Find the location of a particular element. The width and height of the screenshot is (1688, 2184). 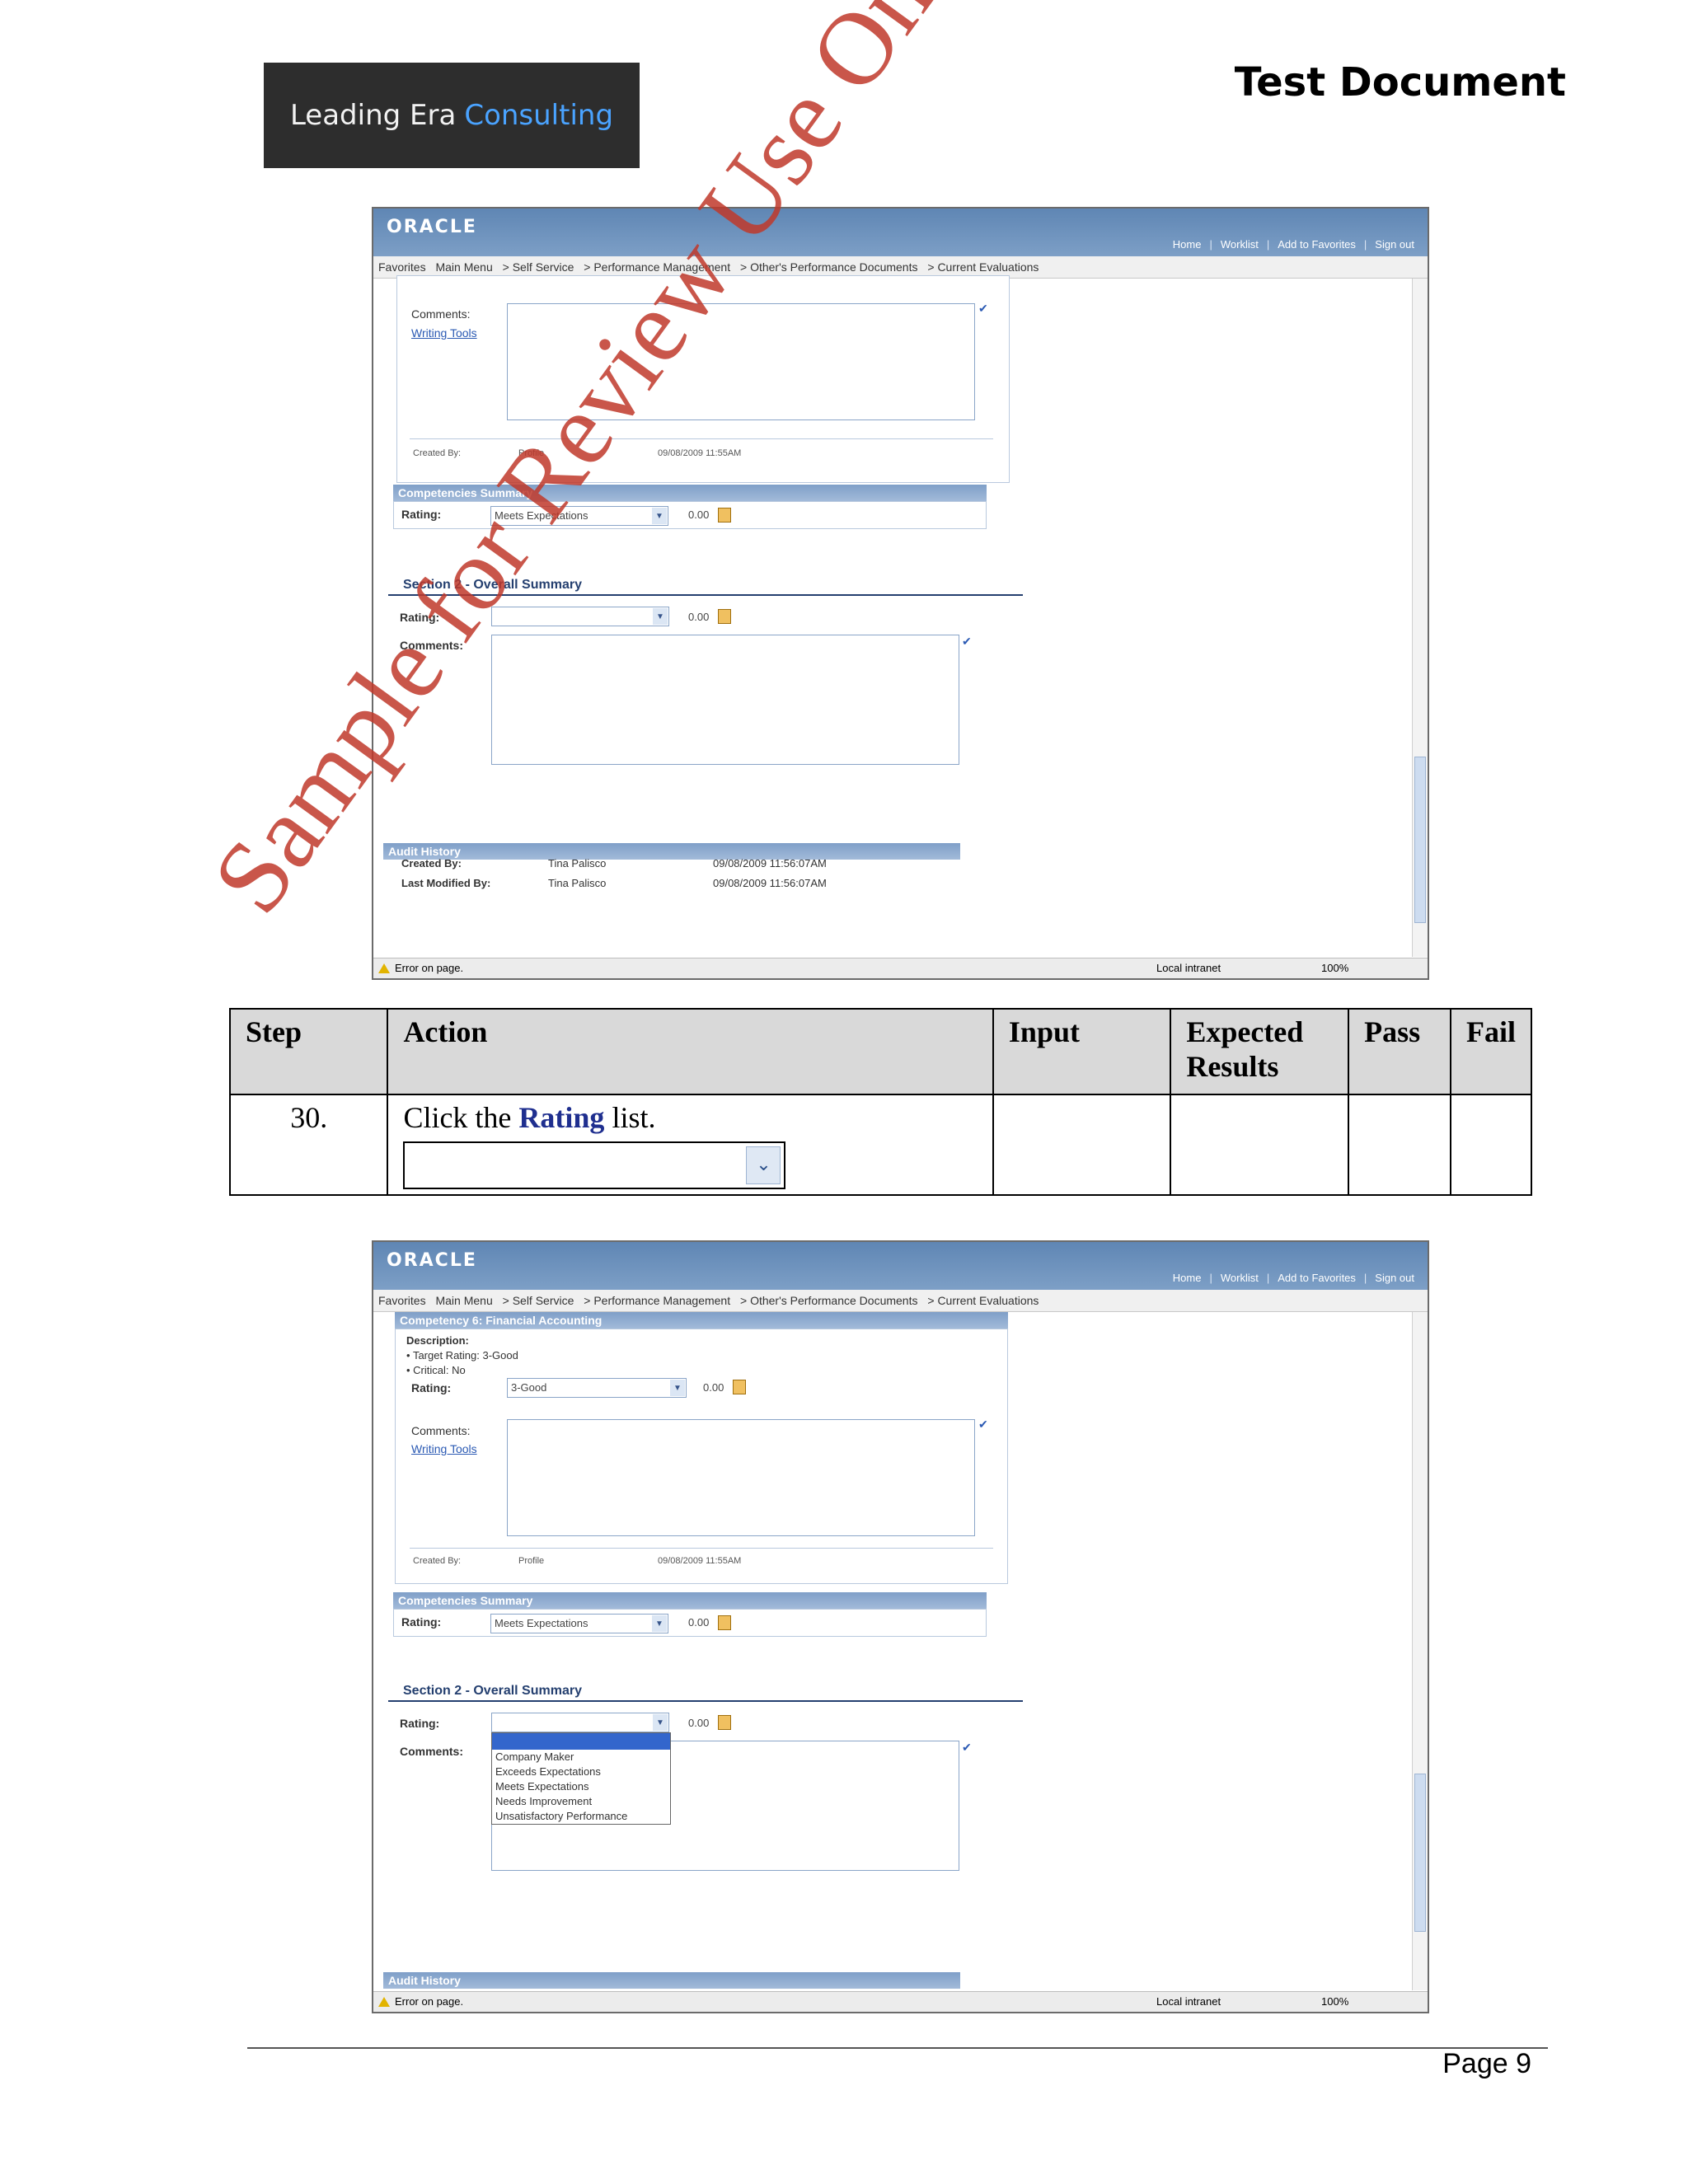

competency-rating-select: 3-Good ▼ is located at coordinates (597, 1388).